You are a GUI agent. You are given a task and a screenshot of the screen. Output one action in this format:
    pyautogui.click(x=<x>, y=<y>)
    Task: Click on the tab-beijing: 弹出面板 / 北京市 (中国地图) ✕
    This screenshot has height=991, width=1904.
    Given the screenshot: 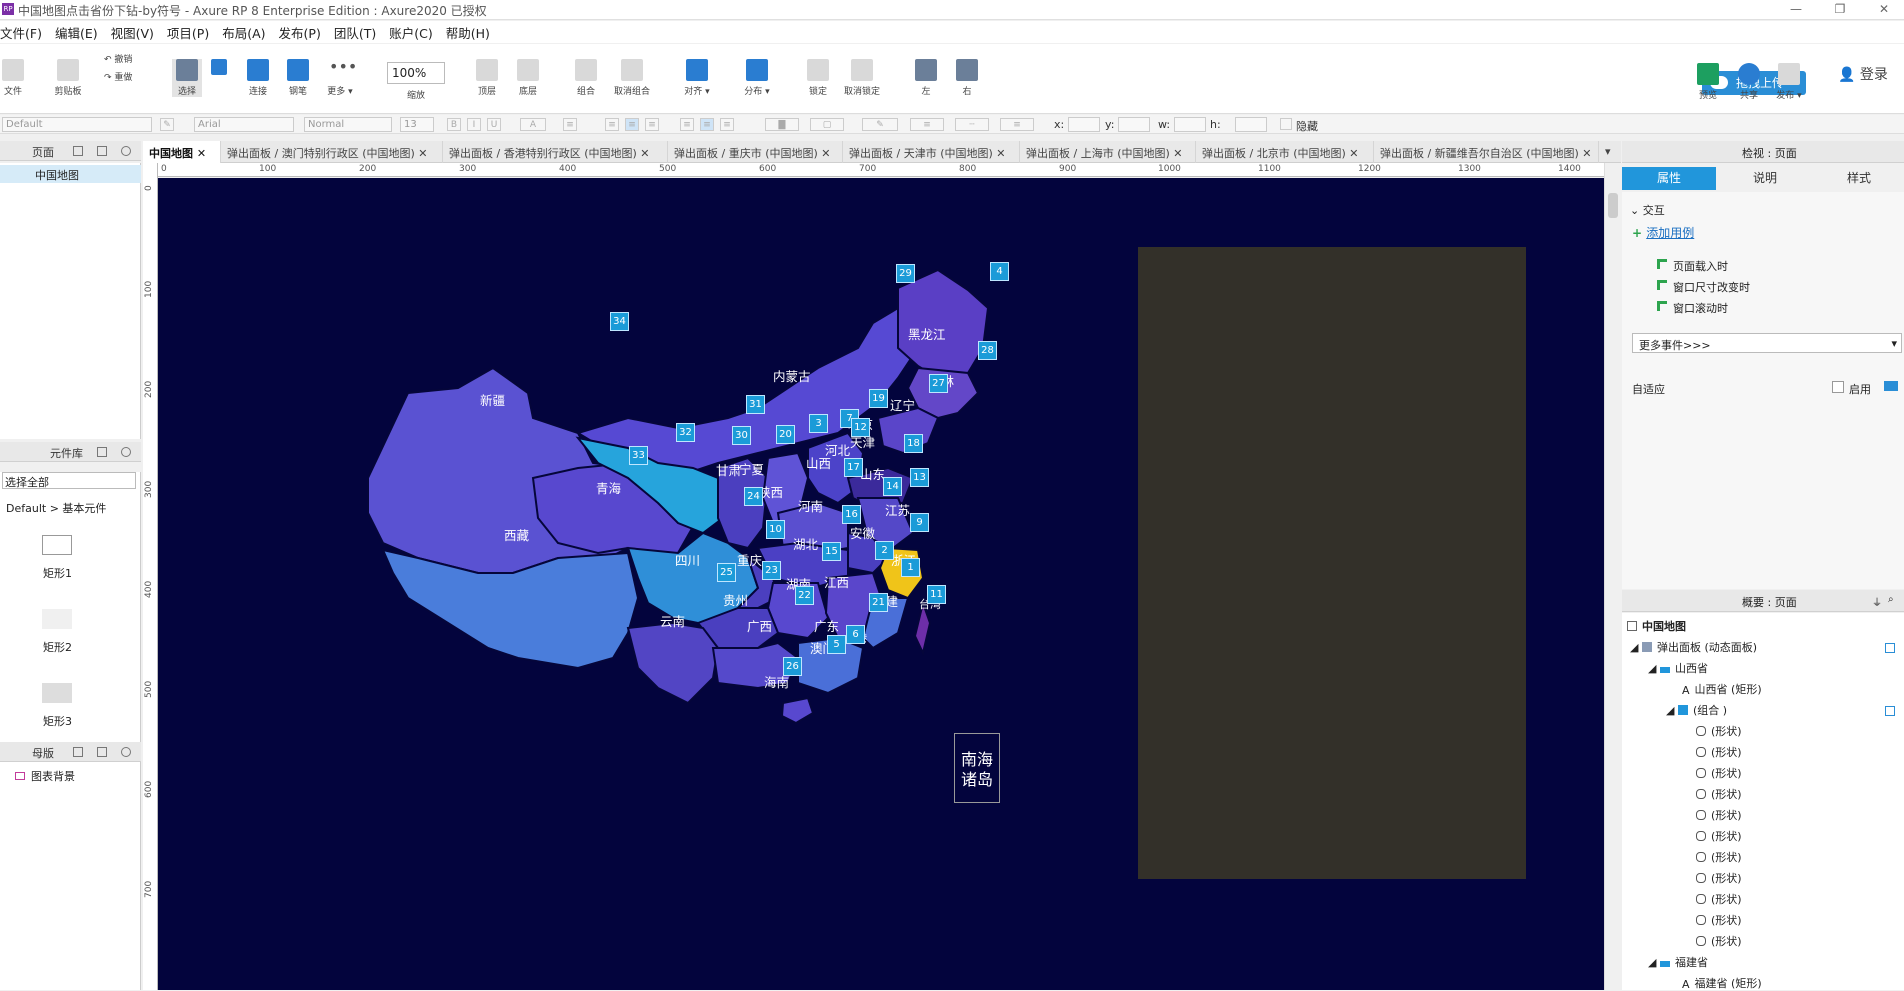 What is the action you would take?
    pyautogui.click(x=1285, y=152)
    